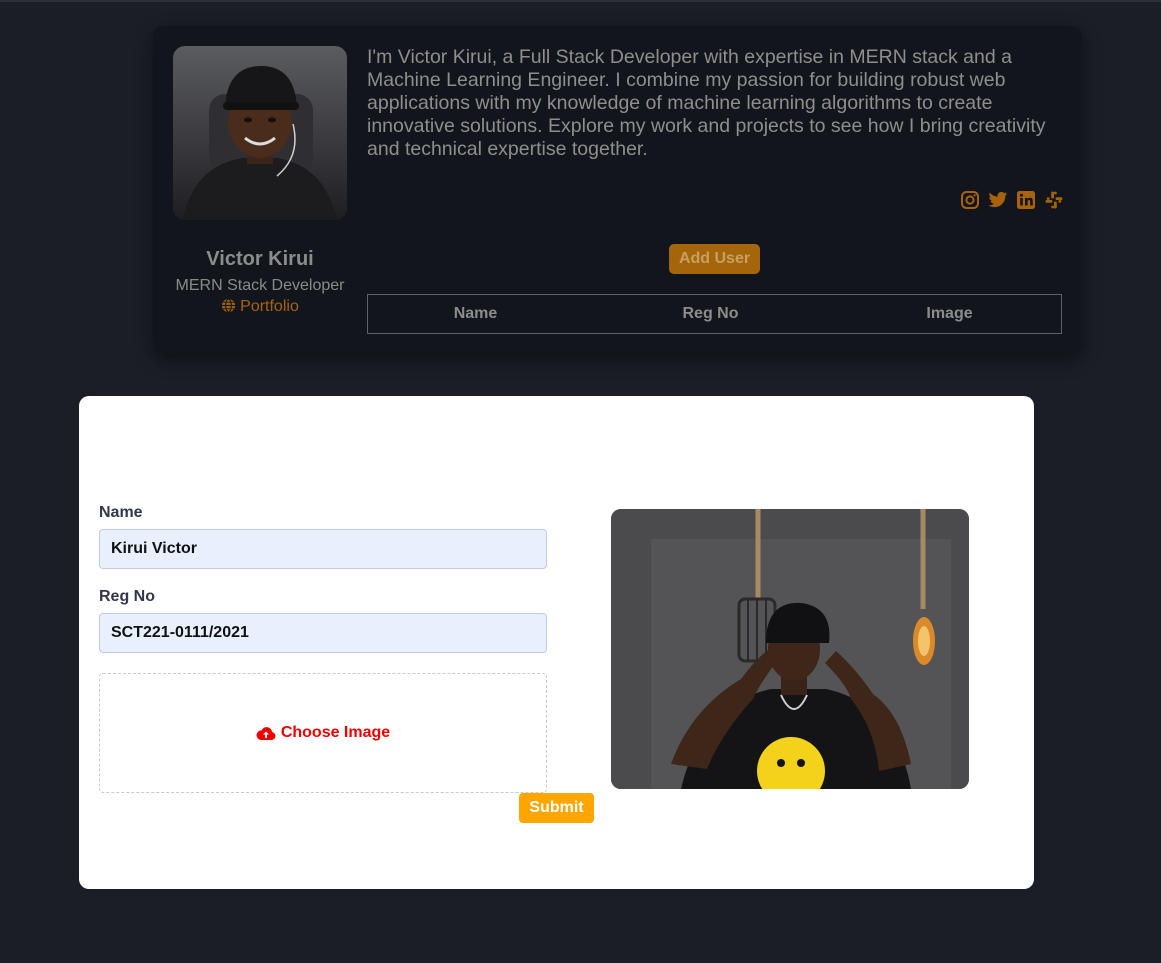 The image size is (1161, 963). What do you see at coordinates (323, 633) in the screenshot?
I see `regno-input` at bounding box center [323, 633].